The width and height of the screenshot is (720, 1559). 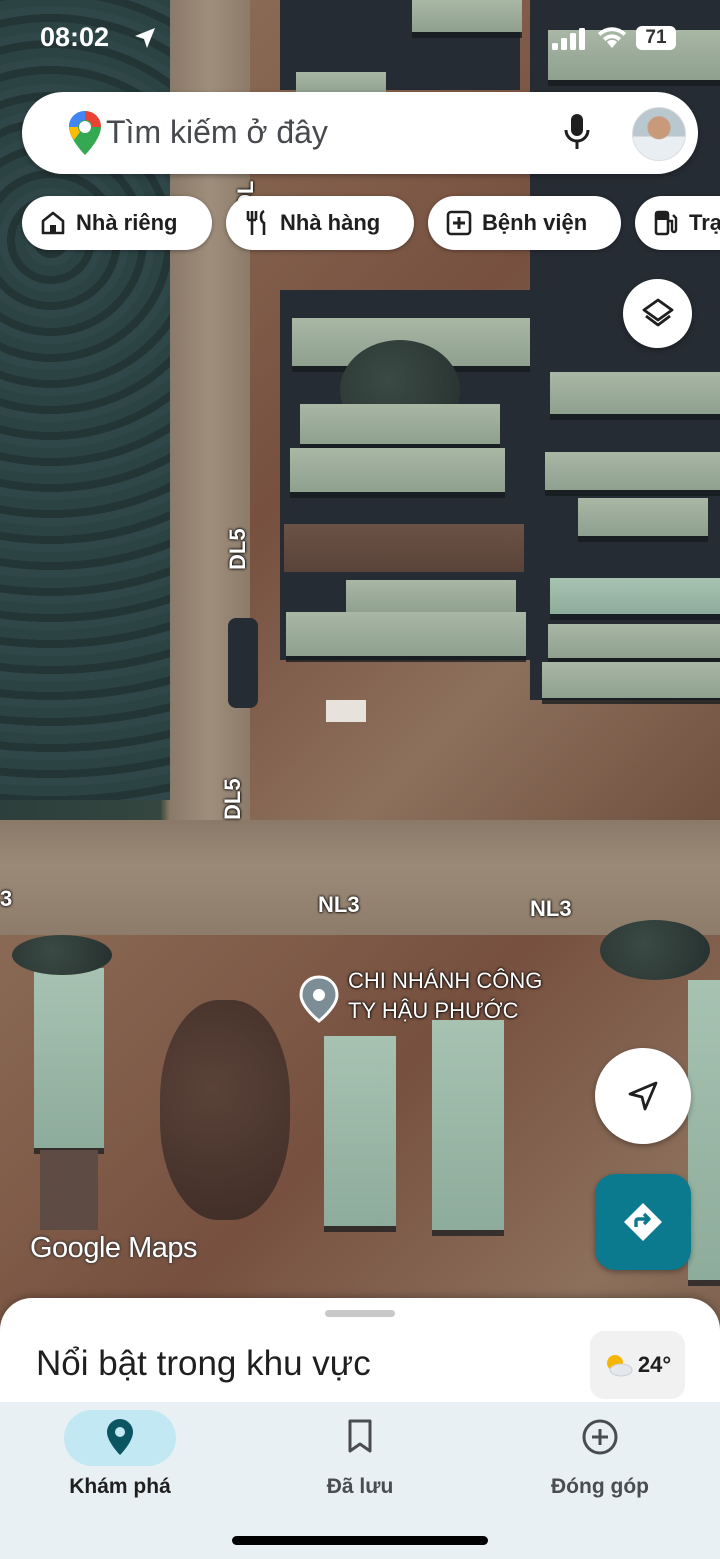 I want to click on bookmark-icon, so click(x=360, y=1436).